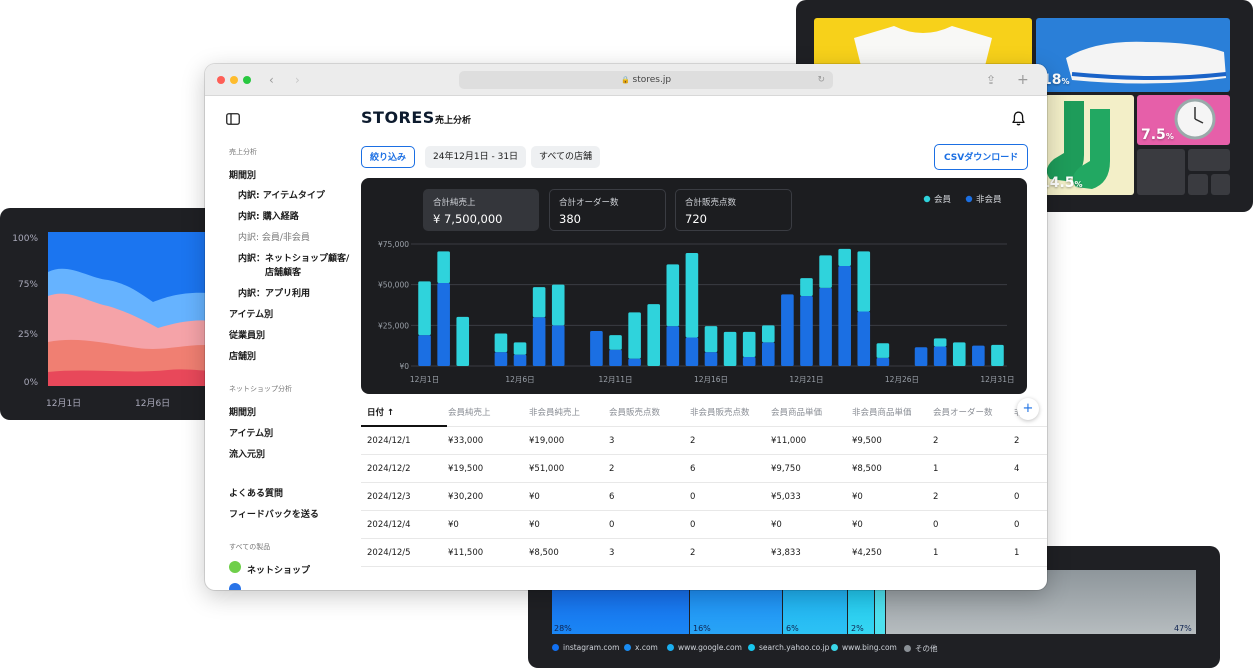 The height and width of the screenshot is (668, 1253). Describe the element at coordinates (274, 513) in the screenshot. I see `sidebar-item-feedback: フィードバックを送る` at that location.